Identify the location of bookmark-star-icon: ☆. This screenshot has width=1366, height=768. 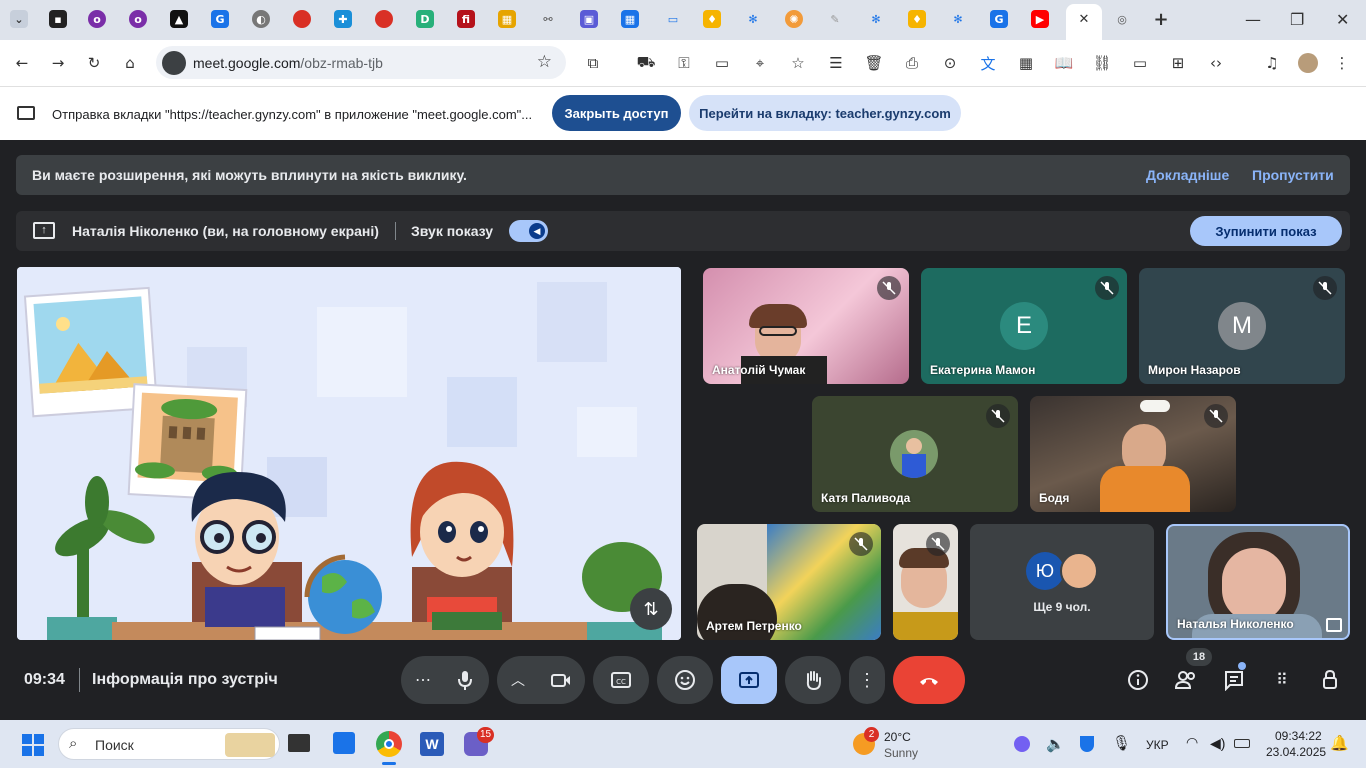
(544, 62).